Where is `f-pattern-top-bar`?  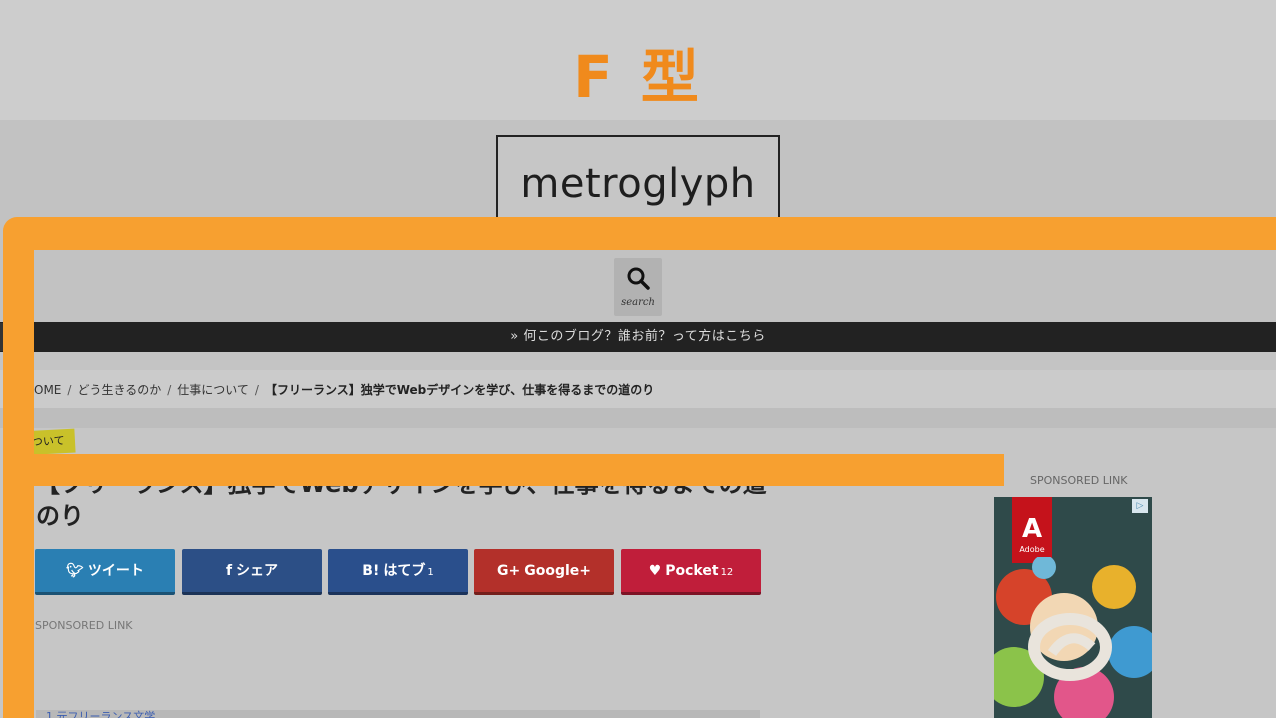 f-pattern-top-bar is located at coordinates (639, 233).